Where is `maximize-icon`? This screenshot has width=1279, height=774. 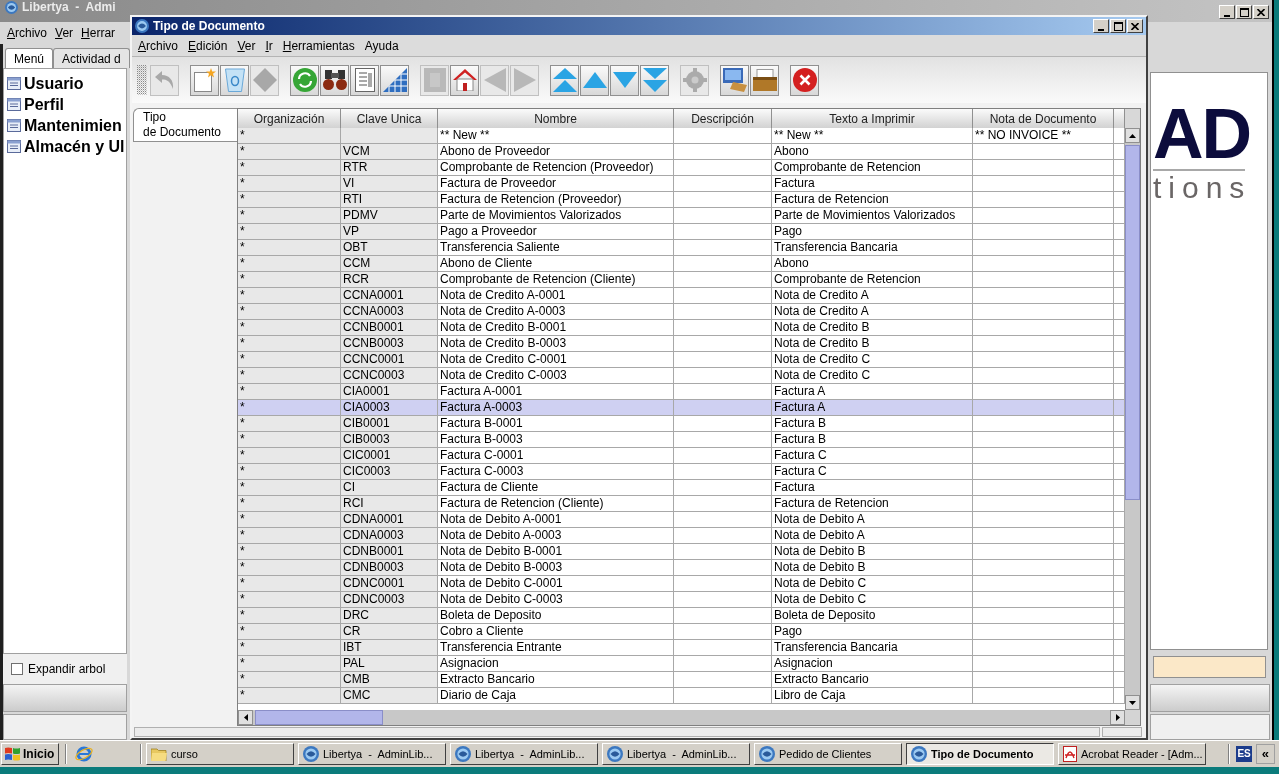 maximize-icon is located at coordinates (1118, 26).